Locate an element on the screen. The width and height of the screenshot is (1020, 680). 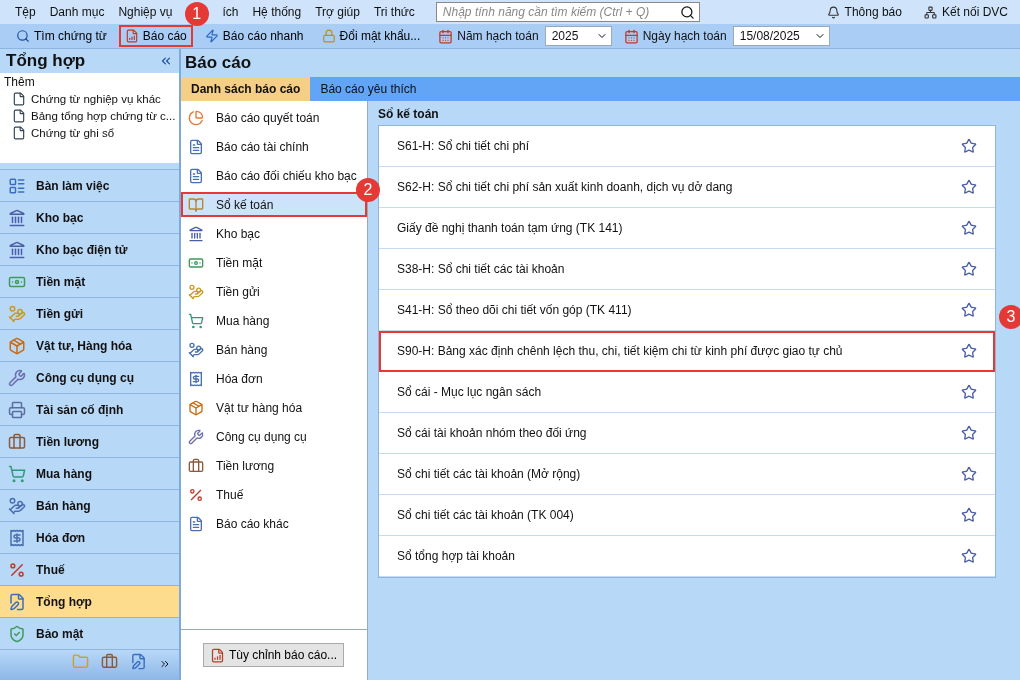
report-icon is located at coordinates (217, 655).